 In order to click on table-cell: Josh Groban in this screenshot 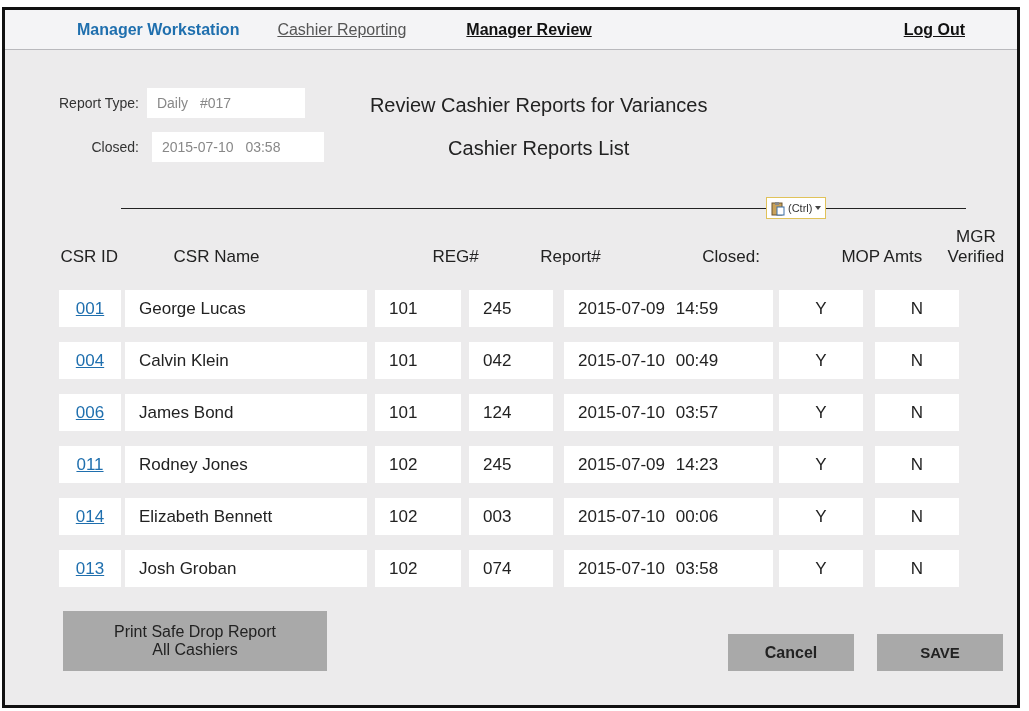, I will do `click(246, 568)`.